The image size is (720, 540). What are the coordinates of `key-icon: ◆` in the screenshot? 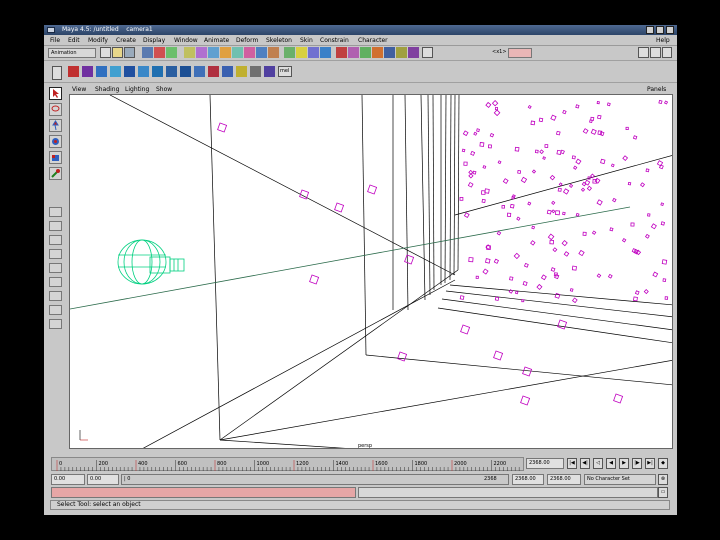 It's located at (663, 463).